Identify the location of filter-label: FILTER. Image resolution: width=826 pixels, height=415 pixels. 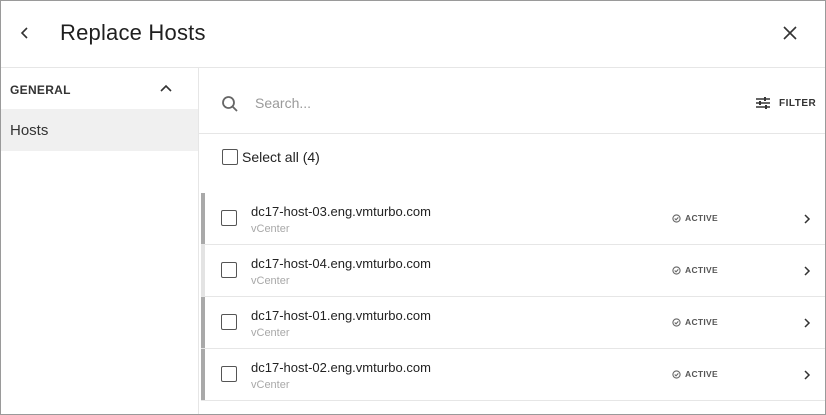
(798, 103).